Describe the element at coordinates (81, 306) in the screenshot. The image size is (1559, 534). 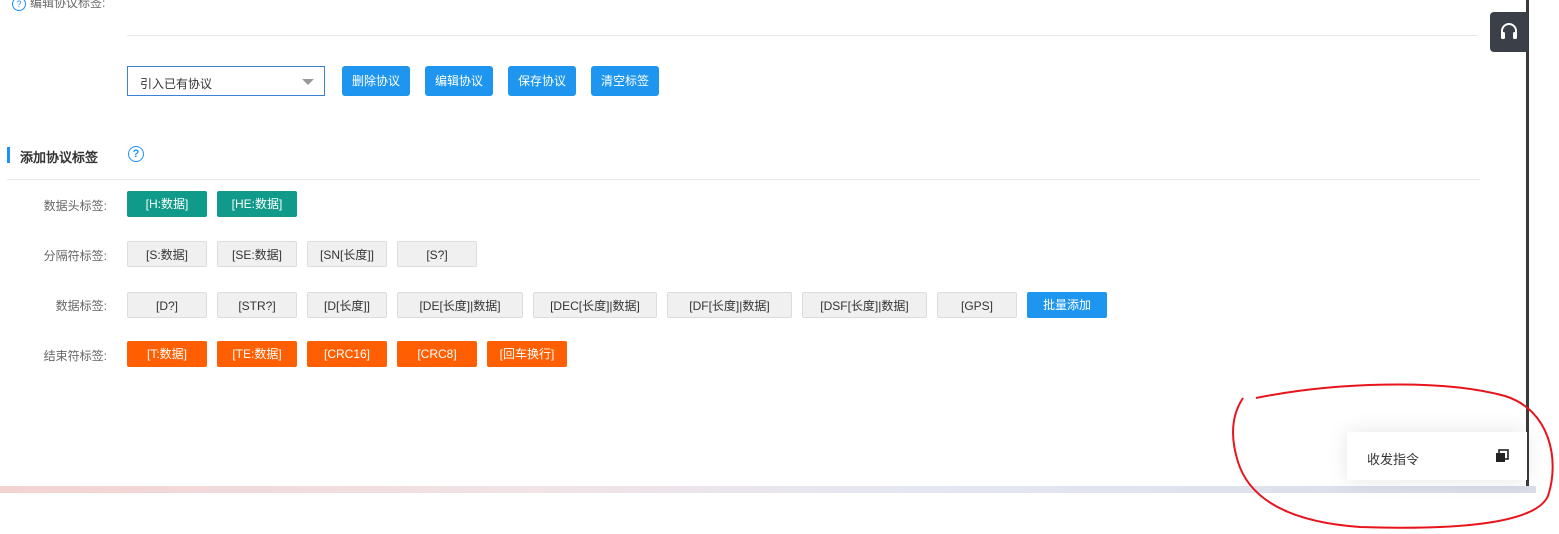
I see `data-tags-label: 数据标签:` at that location.